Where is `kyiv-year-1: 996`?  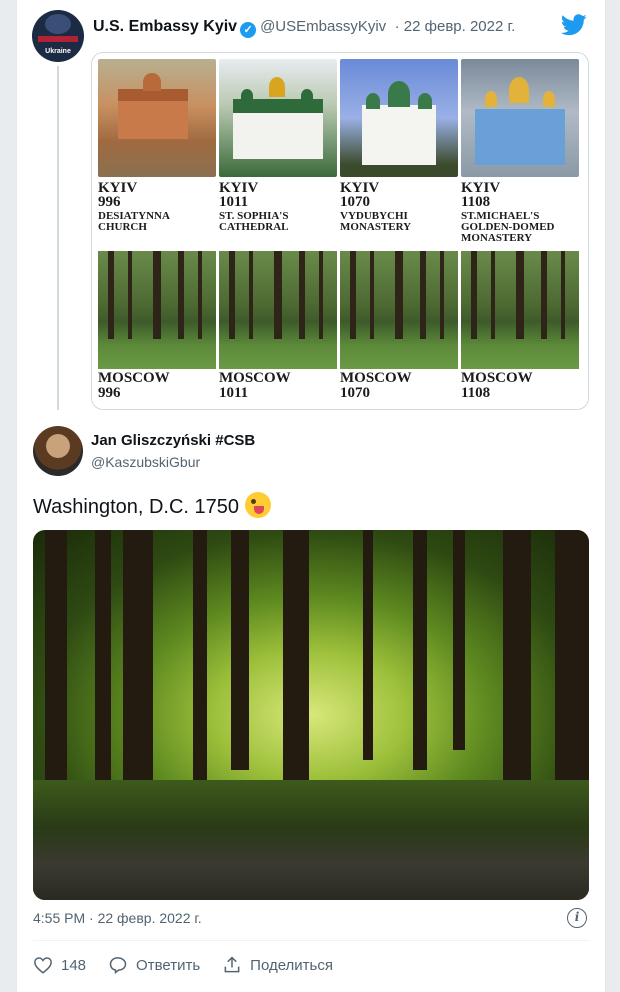
kyiv-year-1: 996 is located at coordinates (109, 202).